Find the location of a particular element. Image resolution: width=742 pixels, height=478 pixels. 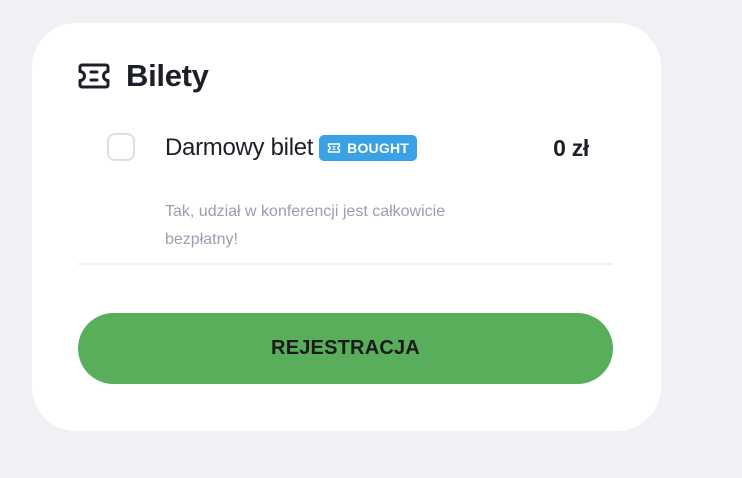

bought-badge: BOUGHT is located at coordinates (368, 148).